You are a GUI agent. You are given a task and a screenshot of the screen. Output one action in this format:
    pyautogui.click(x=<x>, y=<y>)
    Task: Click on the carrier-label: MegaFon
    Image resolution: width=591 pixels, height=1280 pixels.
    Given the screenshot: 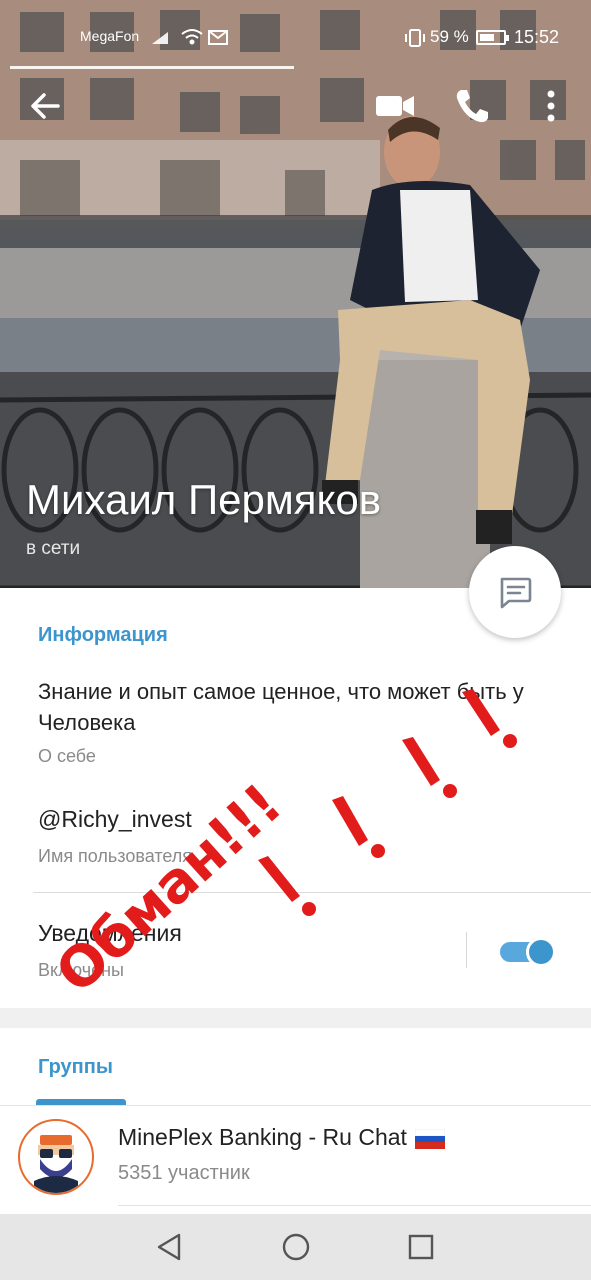 What is the action you would take?
    pyautogui.click(x=110, y=36)
    